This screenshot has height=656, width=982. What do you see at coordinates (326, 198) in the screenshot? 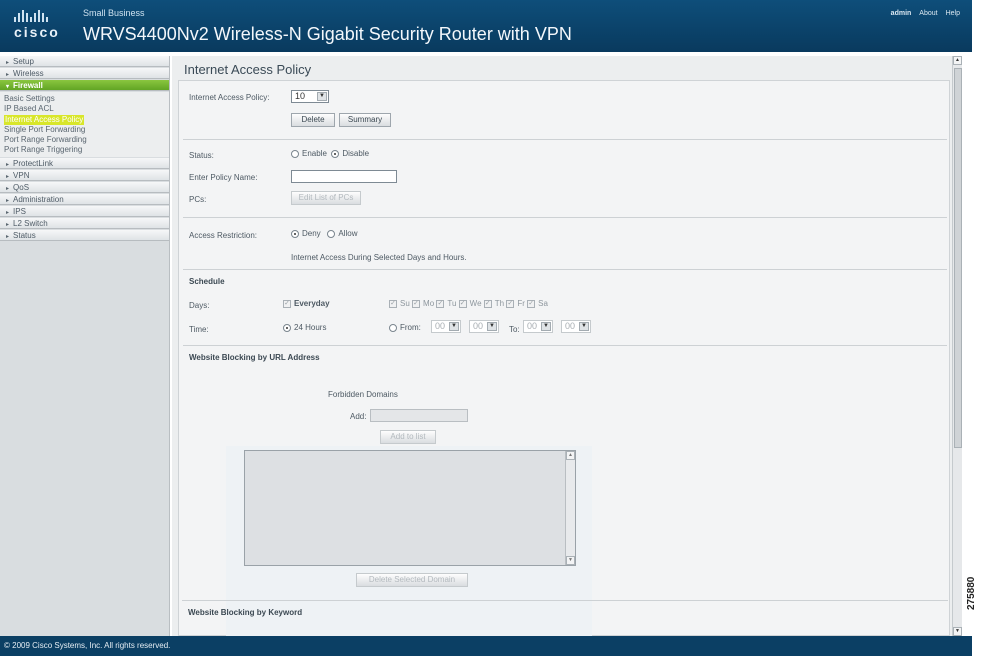
I see `edit-pcs-button: Edit List of PCs` at bounding box center [326, 198].